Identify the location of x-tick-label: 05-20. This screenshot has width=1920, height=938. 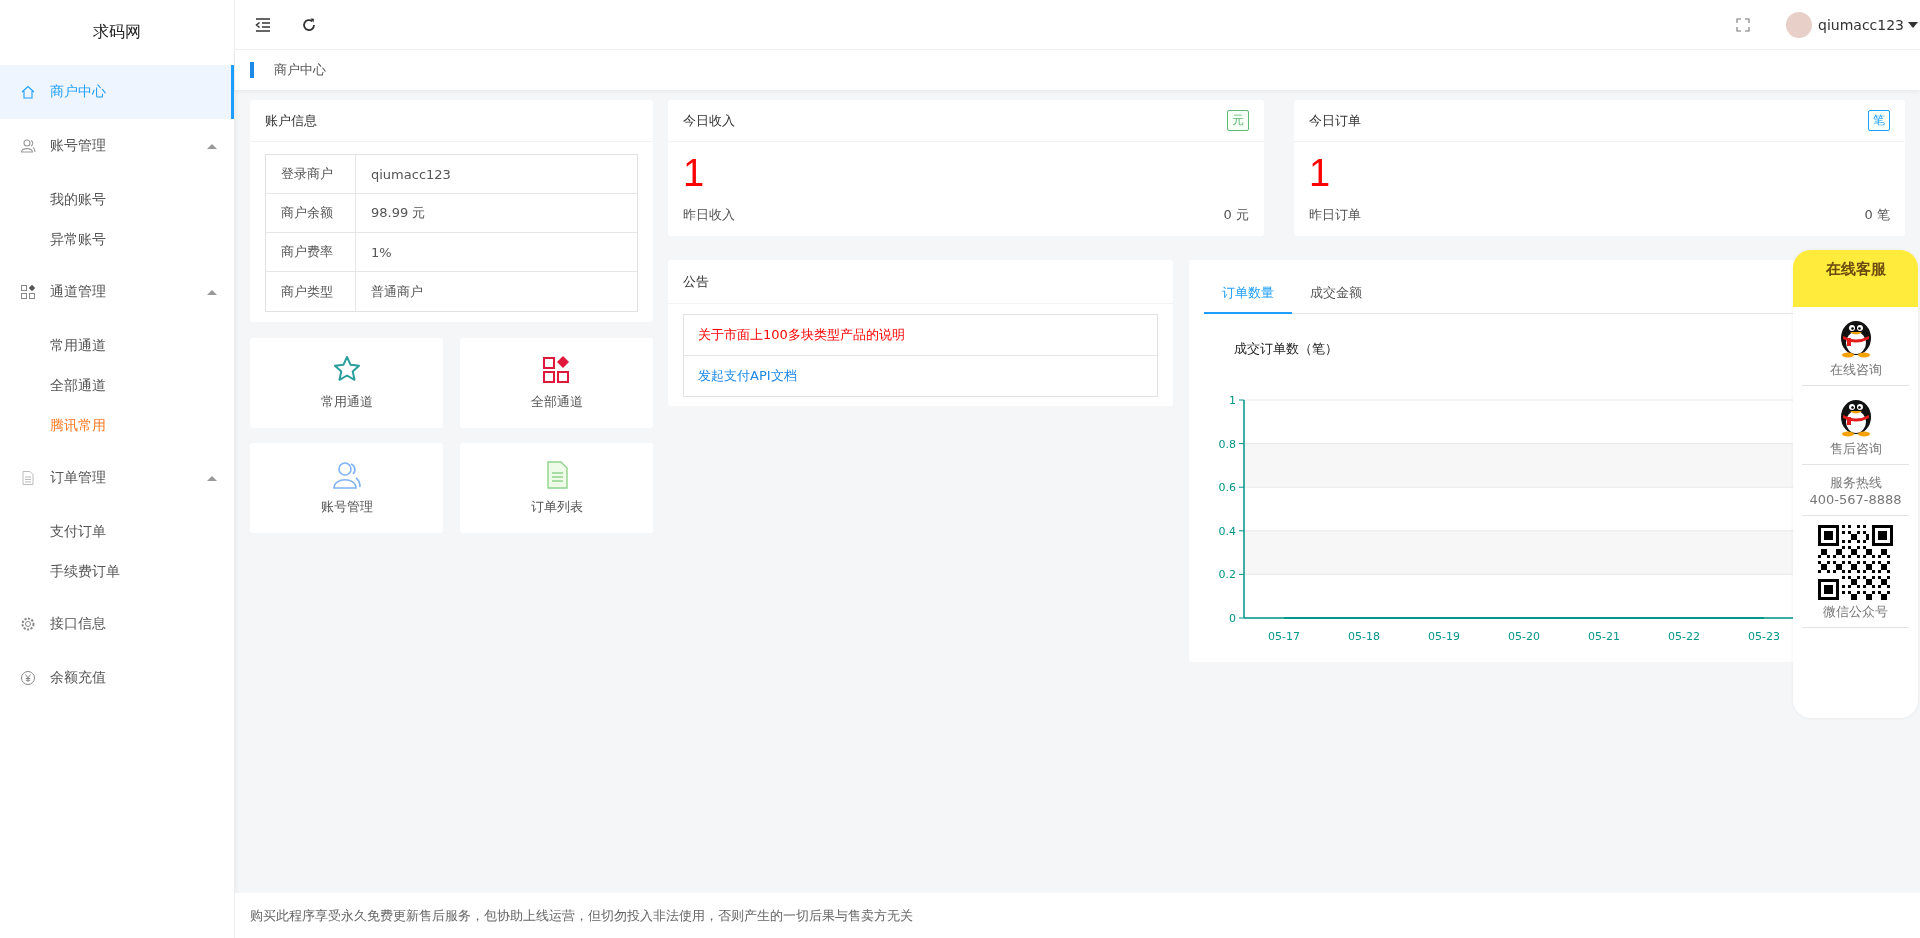
(1524, 636).